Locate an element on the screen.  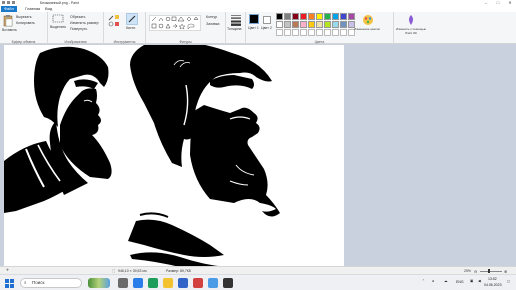
window-title: Безымянный.png - Paint is located at coordinates (59, 2).